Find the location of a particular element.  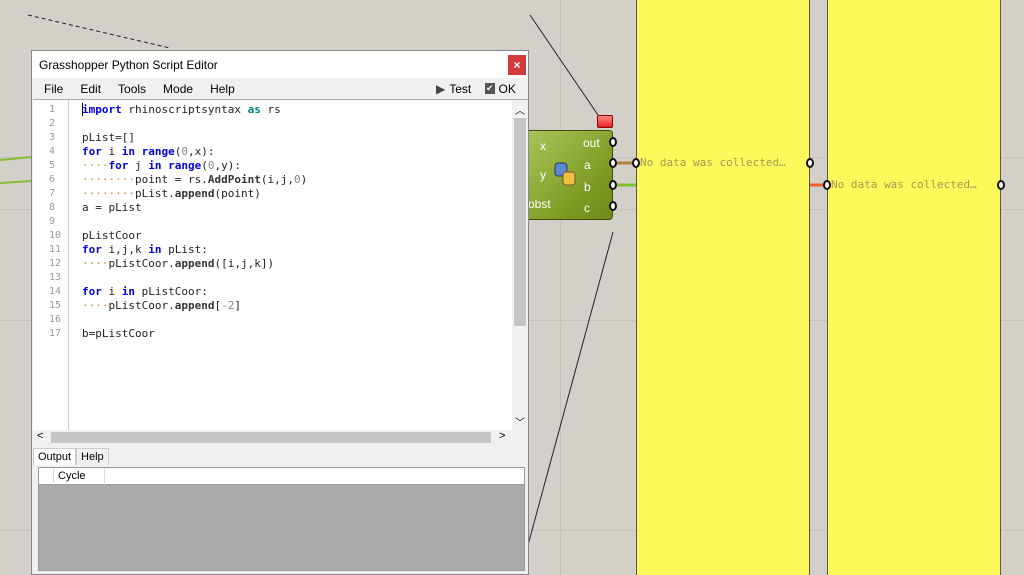

code-token: (point) is located at coordinates (237, 193).